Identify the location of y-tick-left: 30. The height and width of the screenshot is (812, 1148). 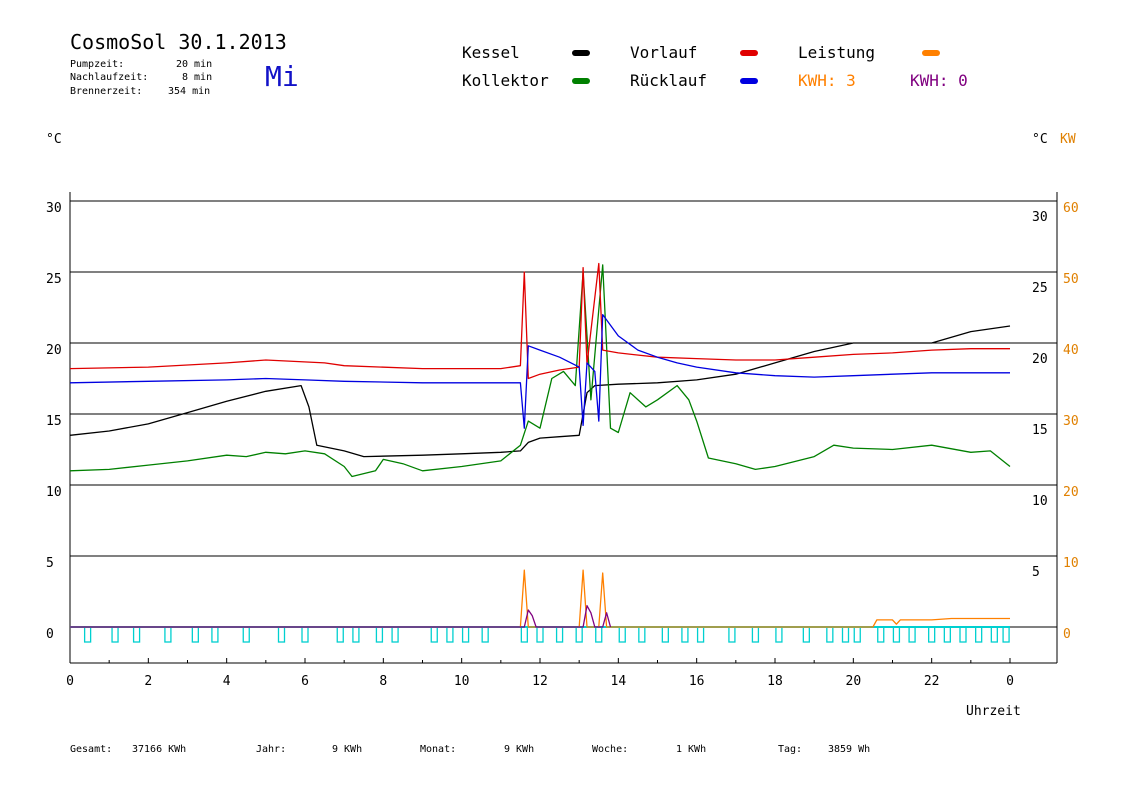
(54, 208).